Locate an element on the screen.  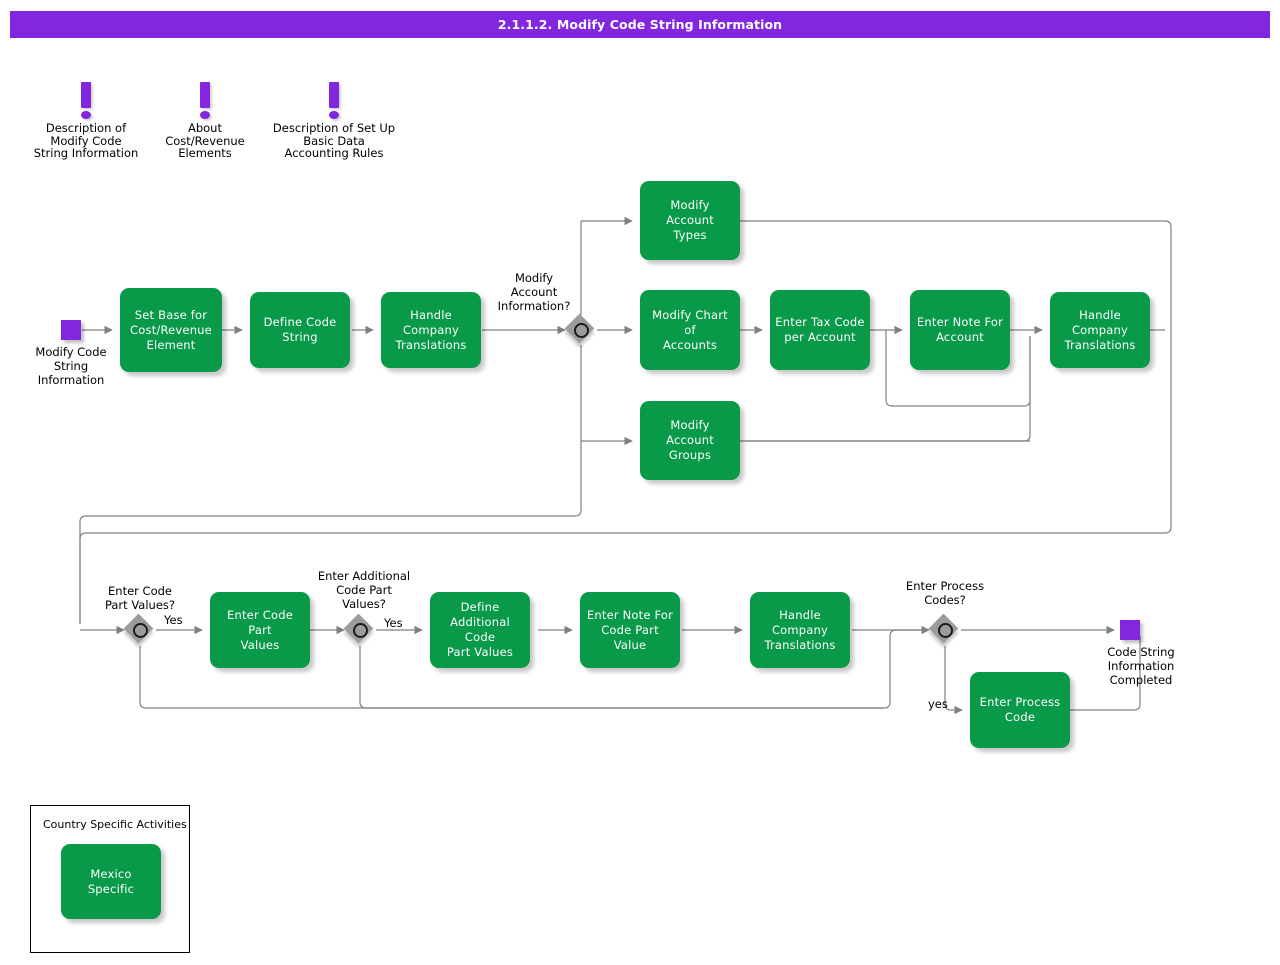
task-modify-chart-of-accounts: Modify Chart of Accounts is located at coordinates (690, 330).